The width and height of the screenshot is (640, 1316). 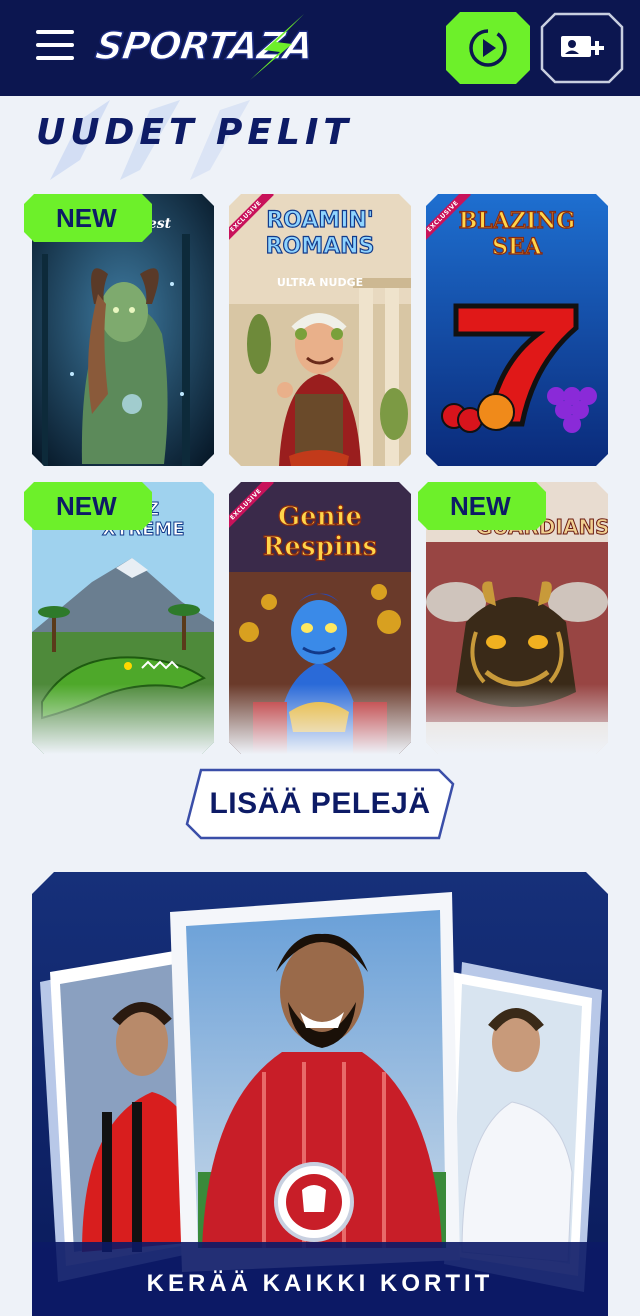 I want to click on play-circle-icon, so click(x=488, y=48).